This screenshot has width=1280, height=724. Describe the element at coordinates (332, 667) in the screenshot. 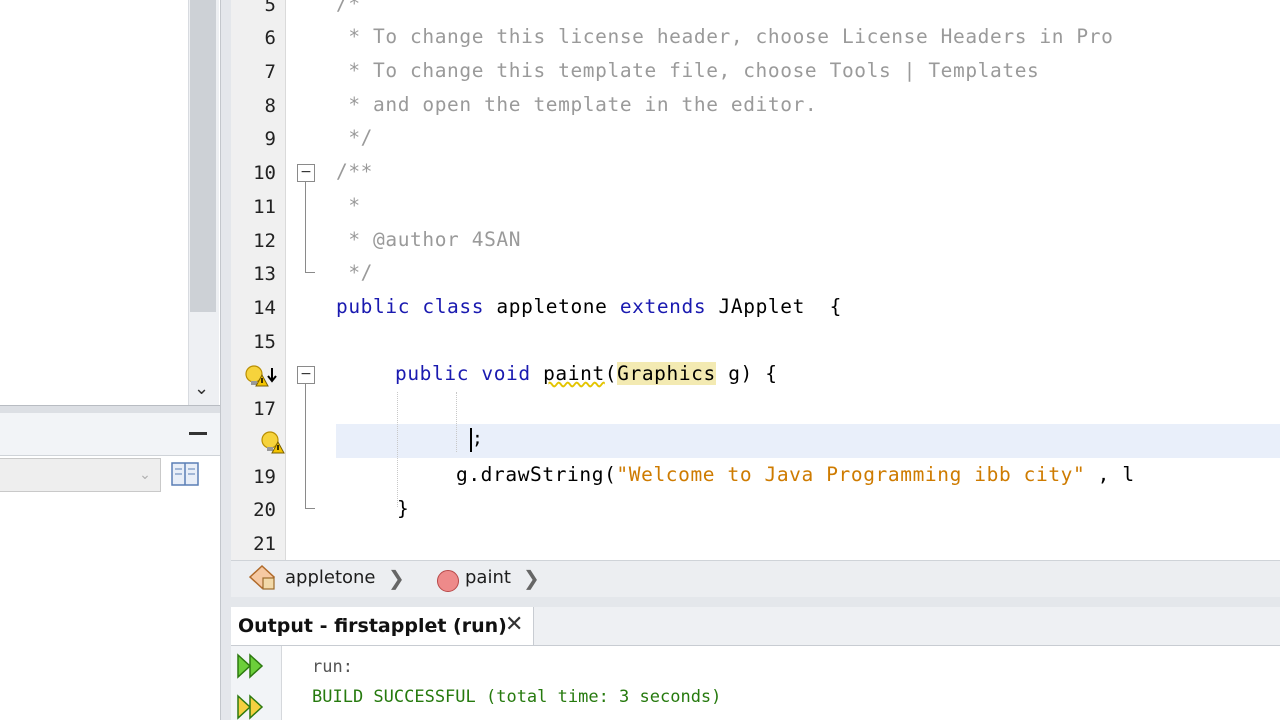

I see `output-line: run:` at that location.